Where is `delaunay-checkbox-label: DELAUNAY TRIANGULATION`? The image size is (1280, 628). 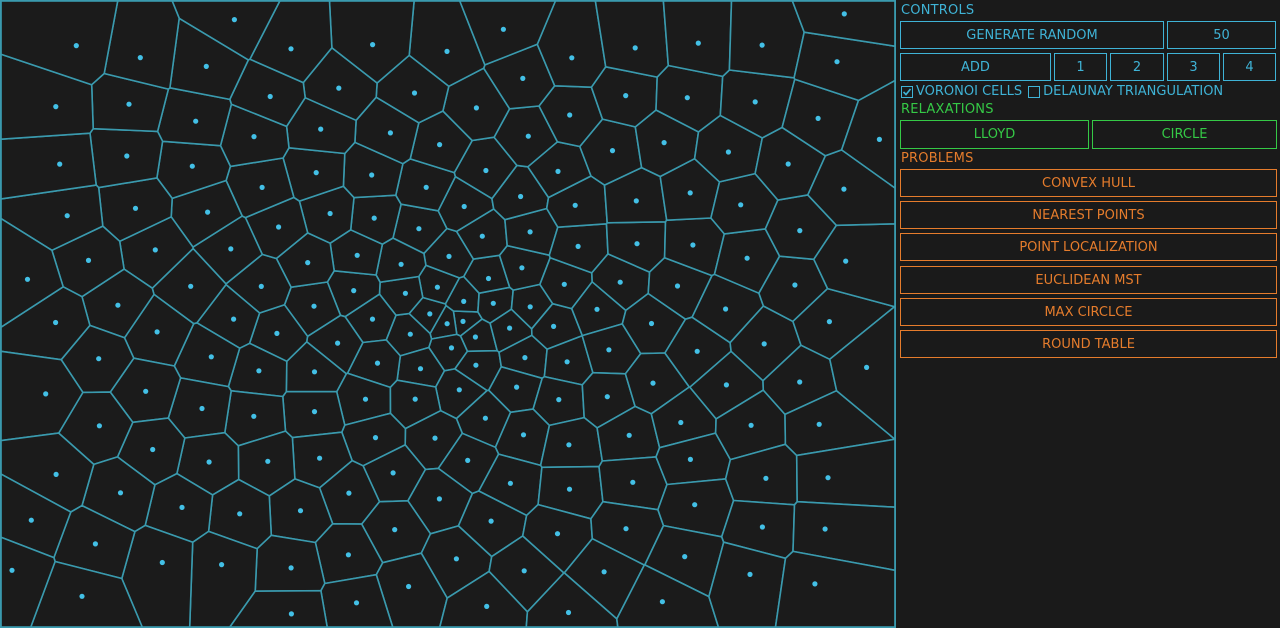
delaunay-checkbox-label: DELAUNAY TRIANGULATION is located at coordinates (1133, 91).